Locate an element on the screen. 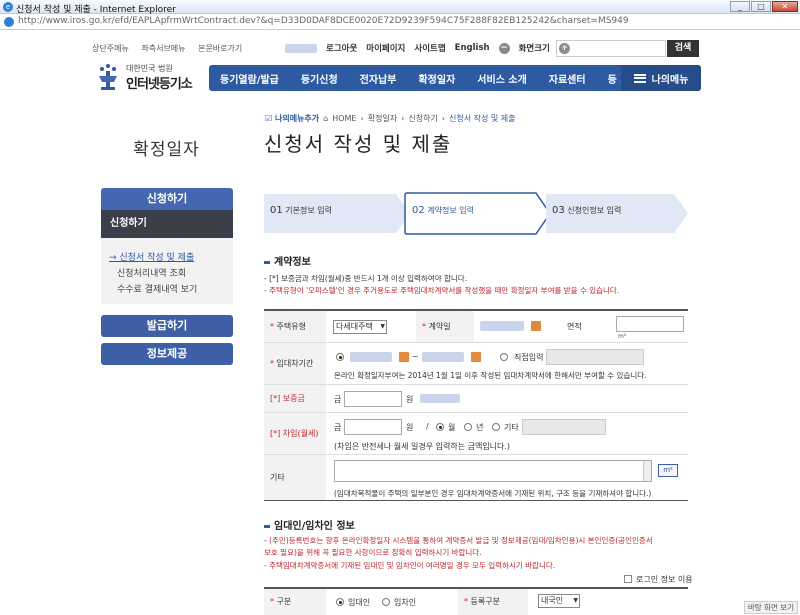  area-unit: m² is located at coordinates (622, 336).